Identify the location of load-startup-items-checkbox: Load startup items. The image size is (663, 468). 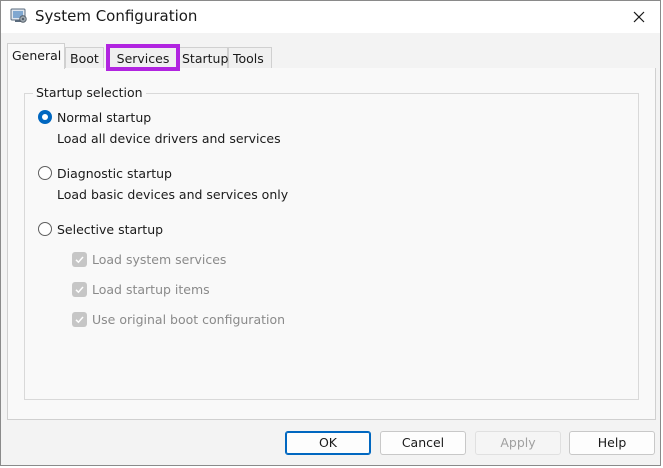
(141, 289).